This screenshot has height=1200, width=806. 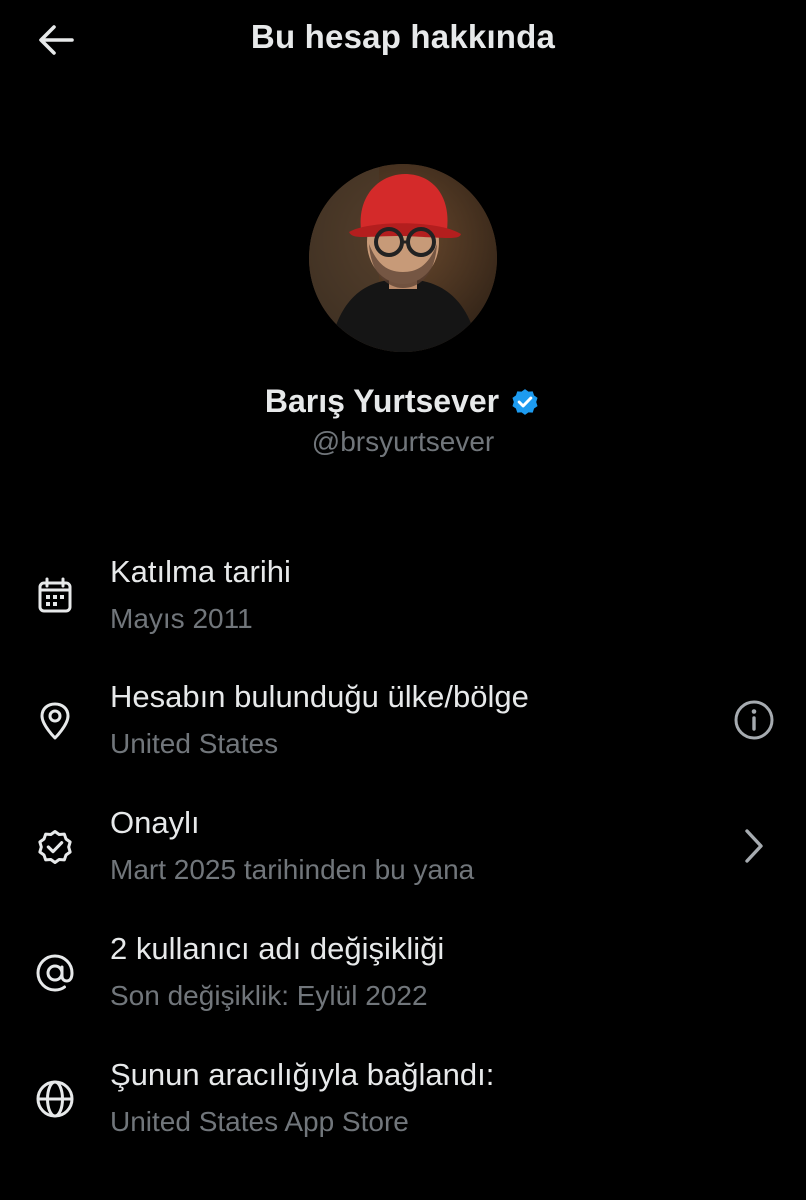 I want to click on at-sign-icon, so click(x=55, y=973).